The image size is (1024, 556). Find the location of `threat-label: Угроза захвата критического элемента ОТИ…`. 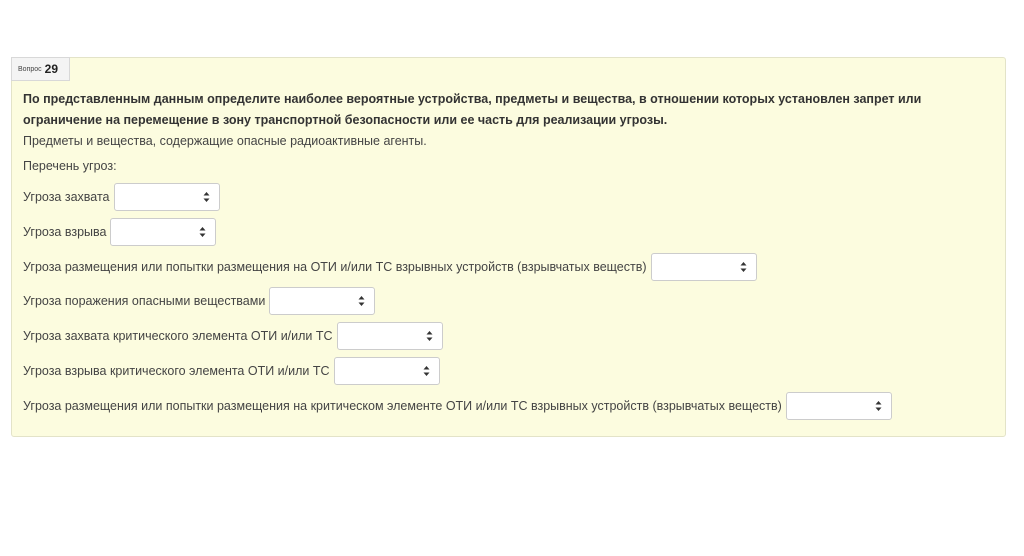

threat-label: Угроза захвата критического элемента ОТИ… is located at coordinates (178, 336).